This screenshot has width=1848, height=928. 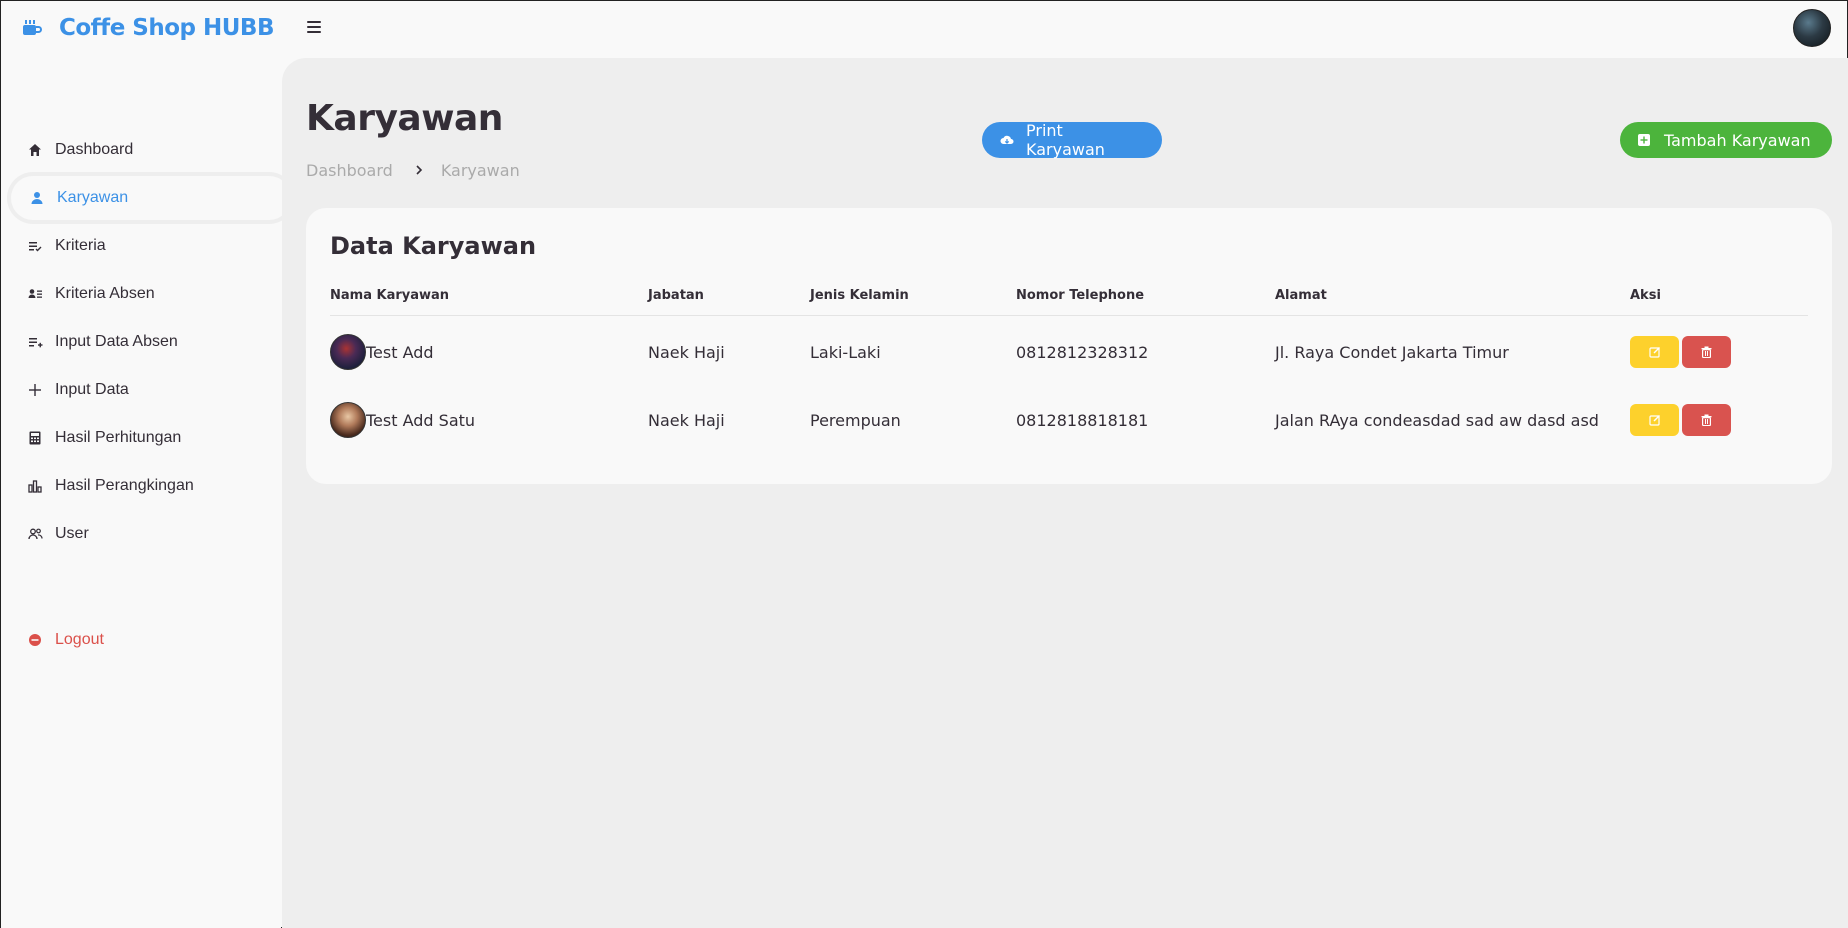 What do you see at coordinates (144, 246) in the screenshot?
I see `sidebar-item-kriteria: Kriteria` at bounding box center [144, 246].